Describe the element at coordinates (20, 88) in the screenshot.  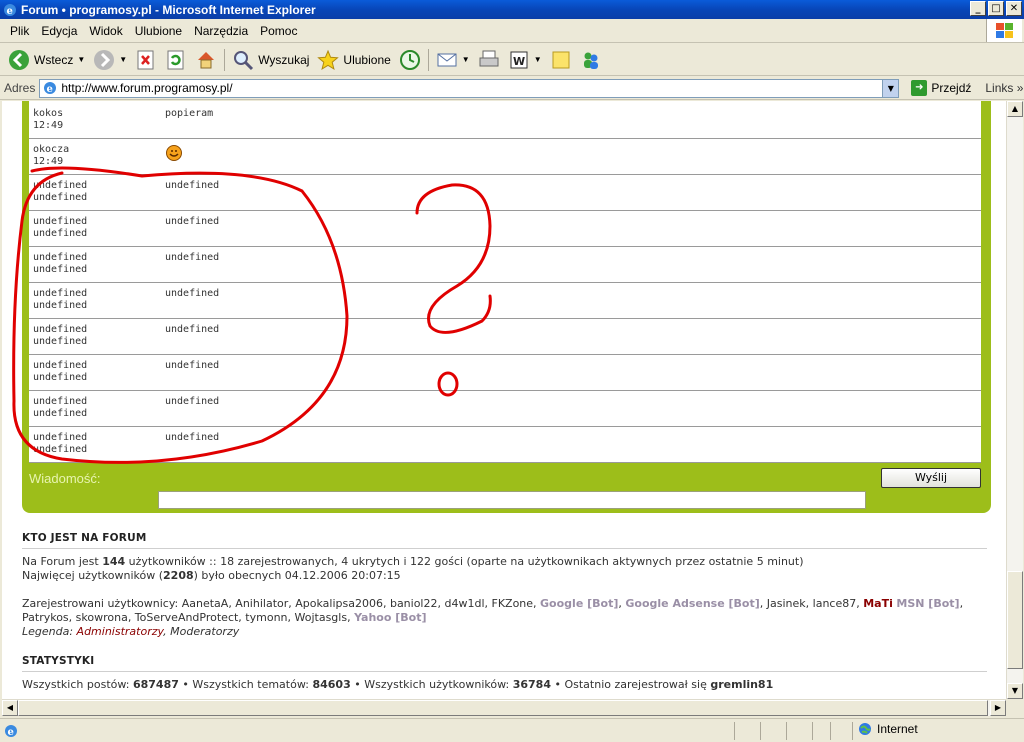
I see `address-label: Adres` at that location.